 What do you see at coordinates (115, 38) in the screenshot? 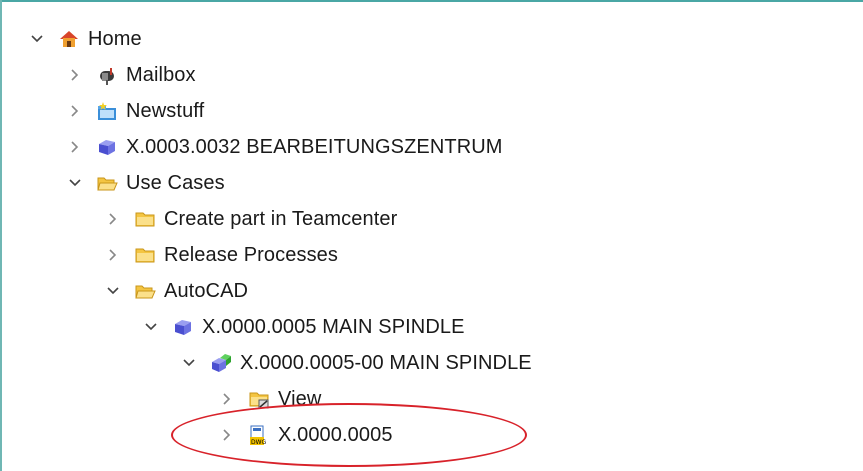
I see `tree-node-label: Home` at bounding box center [115, 38].